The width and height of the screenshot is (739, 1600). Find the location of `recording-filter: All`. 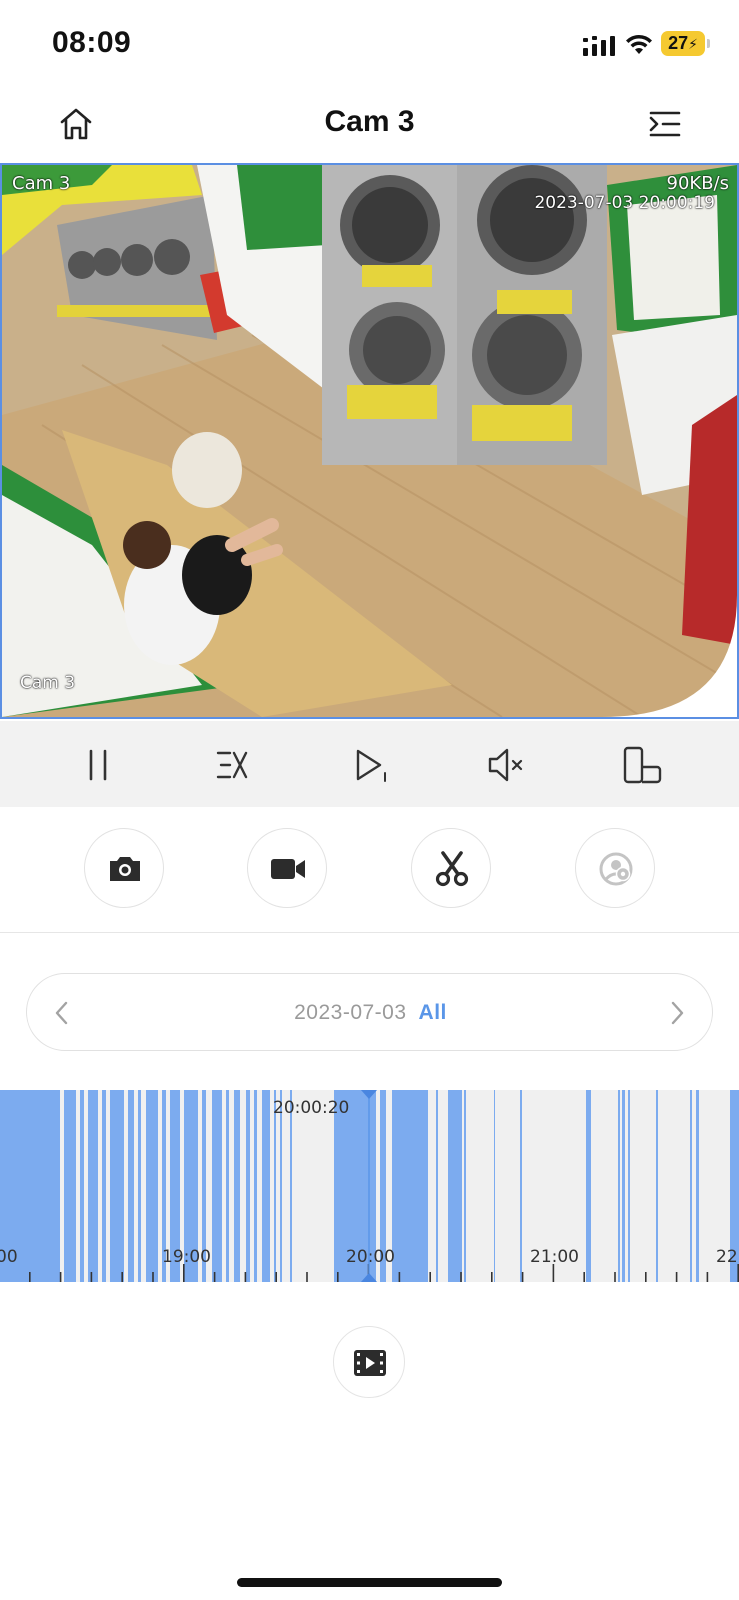

recording-filter: All is located at coordinates (433, 1012).